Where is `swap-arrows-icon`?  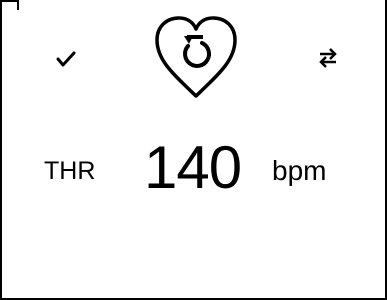
swap-arrows-icon is located at coordinates (328, 58).